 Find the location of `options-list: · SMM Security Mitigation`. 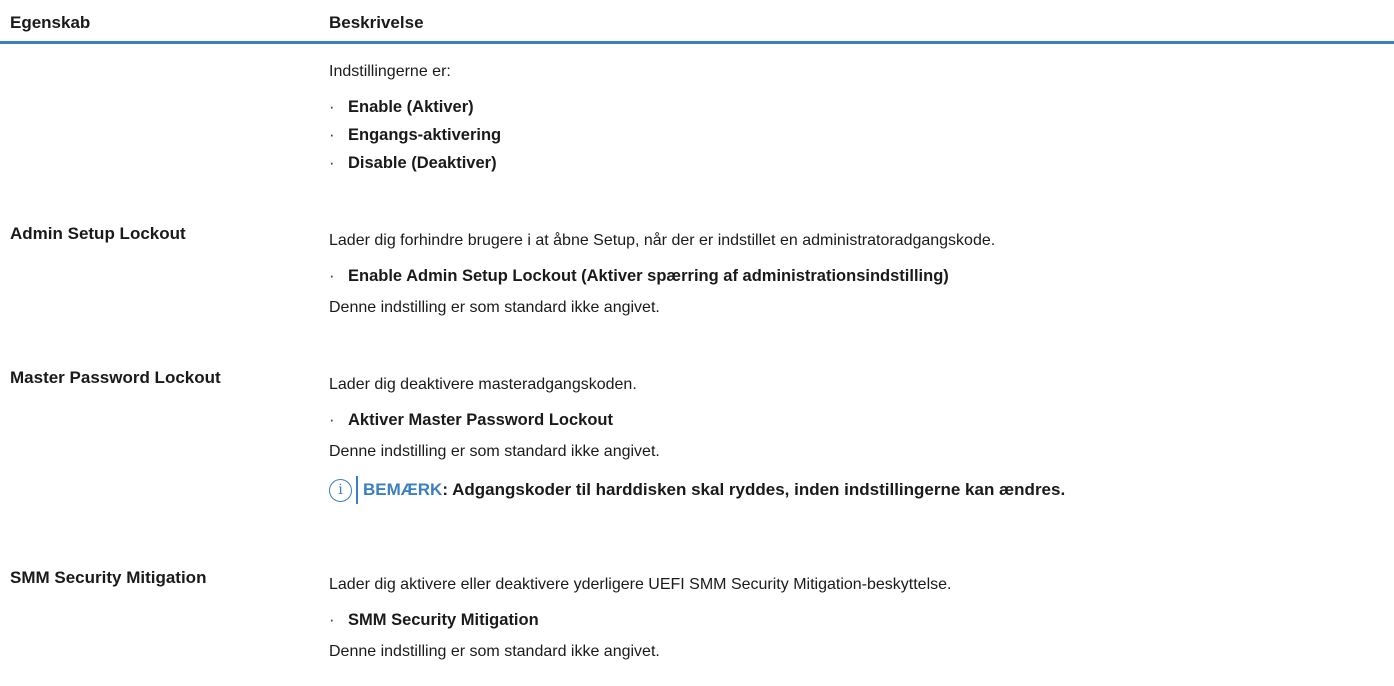

options-list: · SMM Security Mitigation is located at coordinates (859, 620).